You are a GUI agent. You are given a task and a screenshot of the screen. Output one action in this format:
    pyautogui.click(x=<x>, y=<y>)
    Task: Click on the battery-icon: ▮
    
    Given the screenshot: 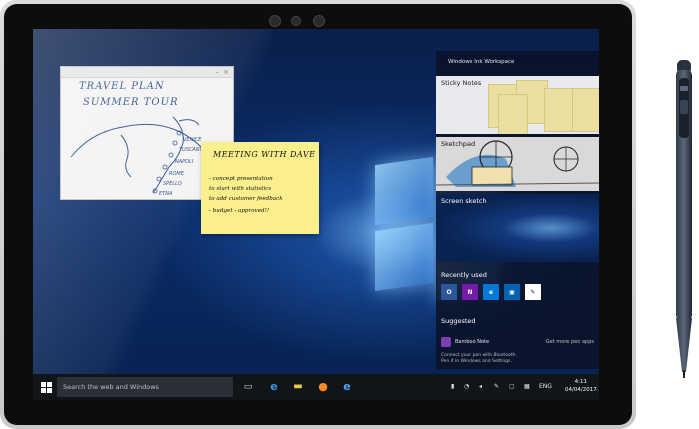 What is the action you would take?
    pyautogui.click(x=452, y=386)
    